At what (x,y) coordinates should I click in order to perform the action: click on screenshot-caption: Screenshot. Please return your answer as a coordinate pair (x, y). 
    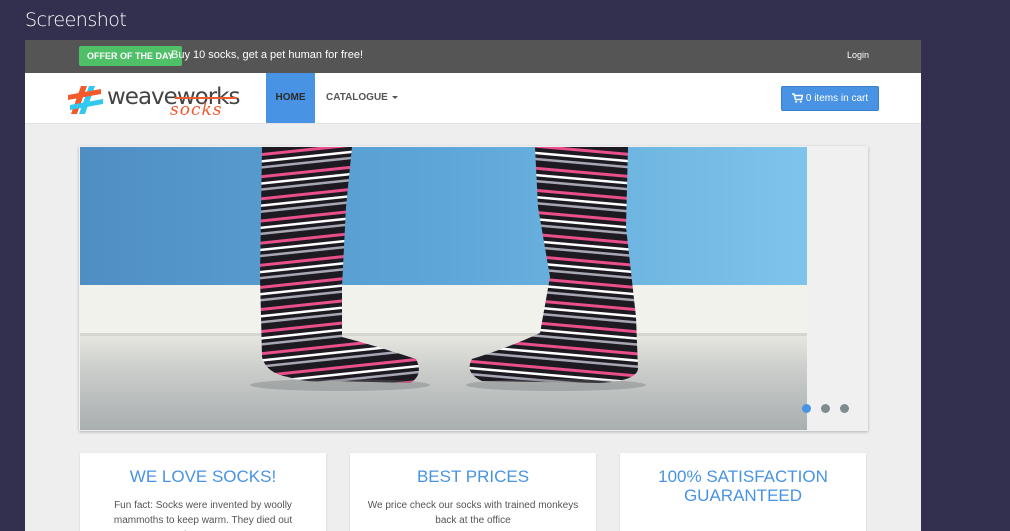
    Looking at the image, I should click on (76, 20).